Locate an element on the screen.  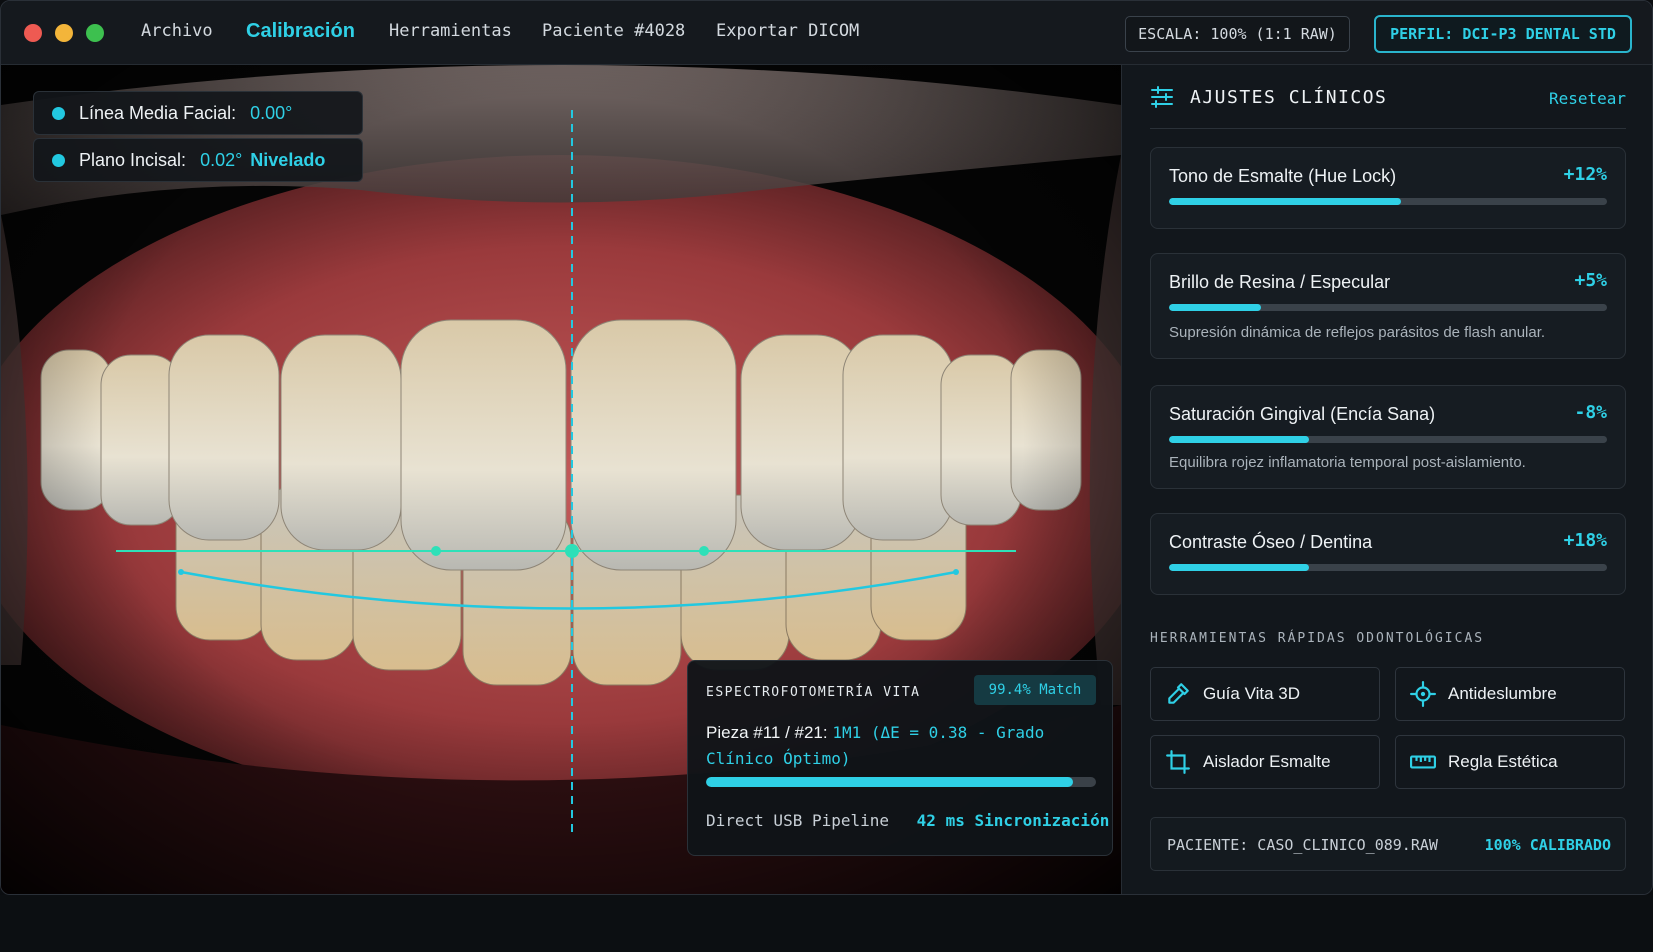
reset-button: Resetear is located at coordinates (1587, 98).